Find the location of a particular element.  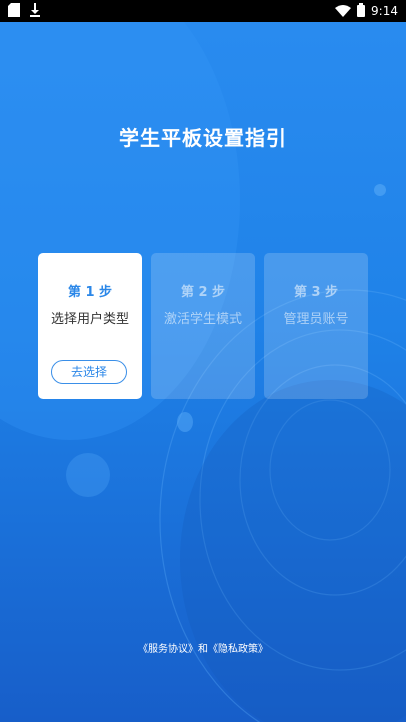

footer-connector: 和 is located at coordinates (203, 649).